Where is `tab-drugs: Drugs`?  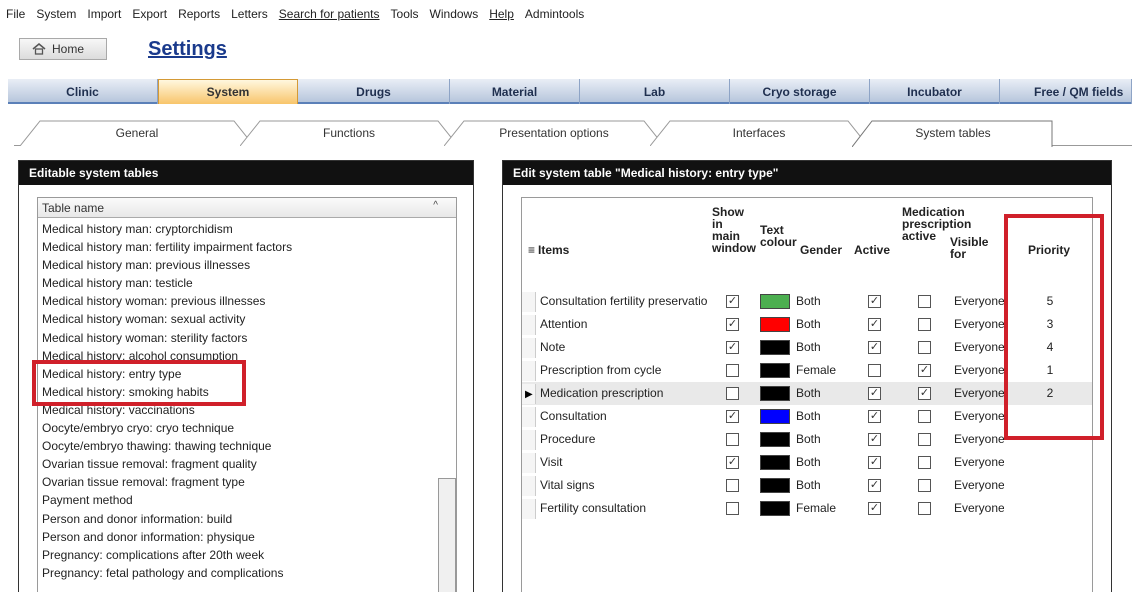
tab-drugs: Drugs is located at coordinates (374, 91).